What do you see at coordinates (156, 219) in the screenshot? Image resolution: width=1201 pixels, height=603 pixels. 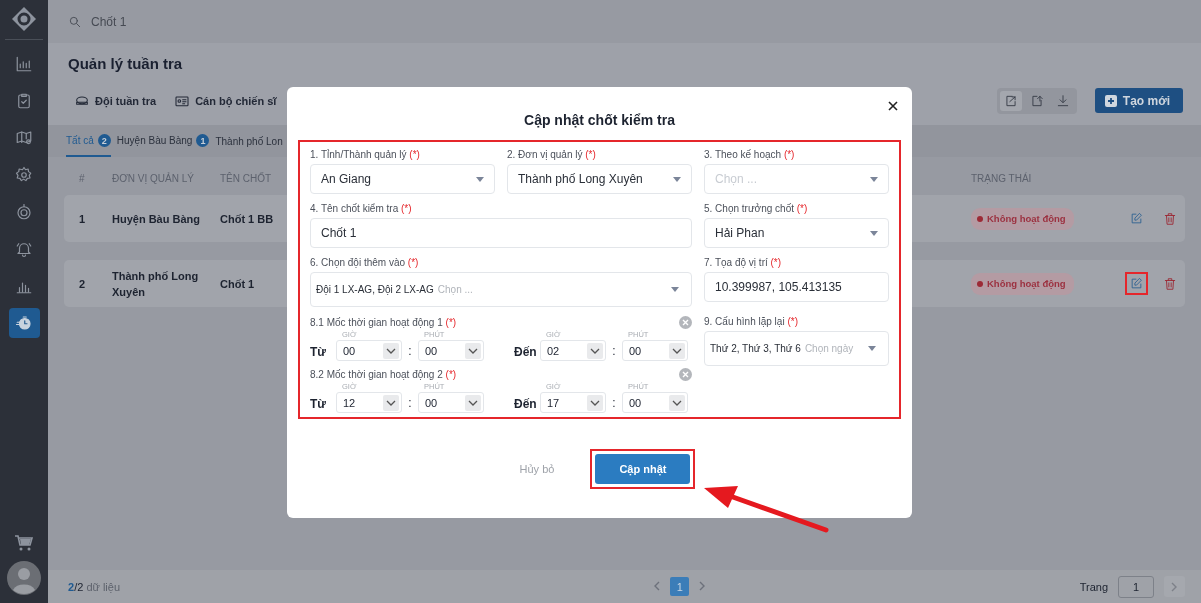 I see `table-cell-text: Huyện Bàu Bàng` at bounding box center [156, 219].